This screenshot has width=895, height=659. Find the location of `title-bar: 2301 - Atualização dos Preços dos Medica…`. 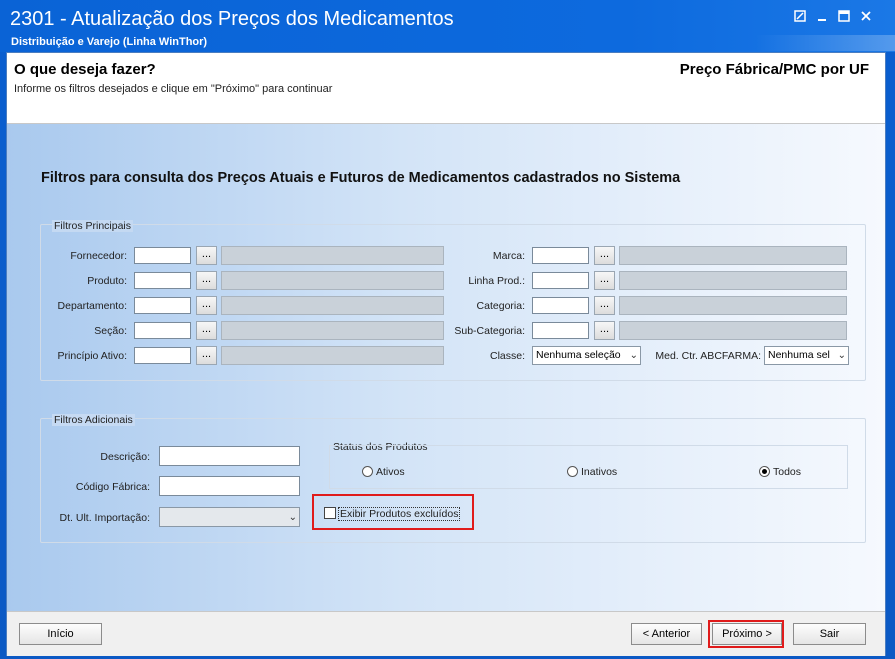

title-bar: 2301 - Atualização dos Preços dos Medica… is located at coordinates (447, 26).